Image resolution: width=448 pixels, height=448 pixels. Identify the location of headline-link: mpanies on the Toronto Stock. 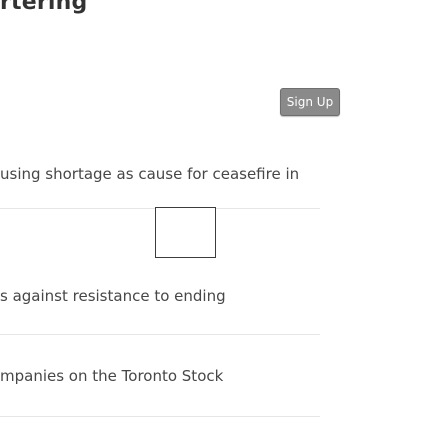
(111, 376).